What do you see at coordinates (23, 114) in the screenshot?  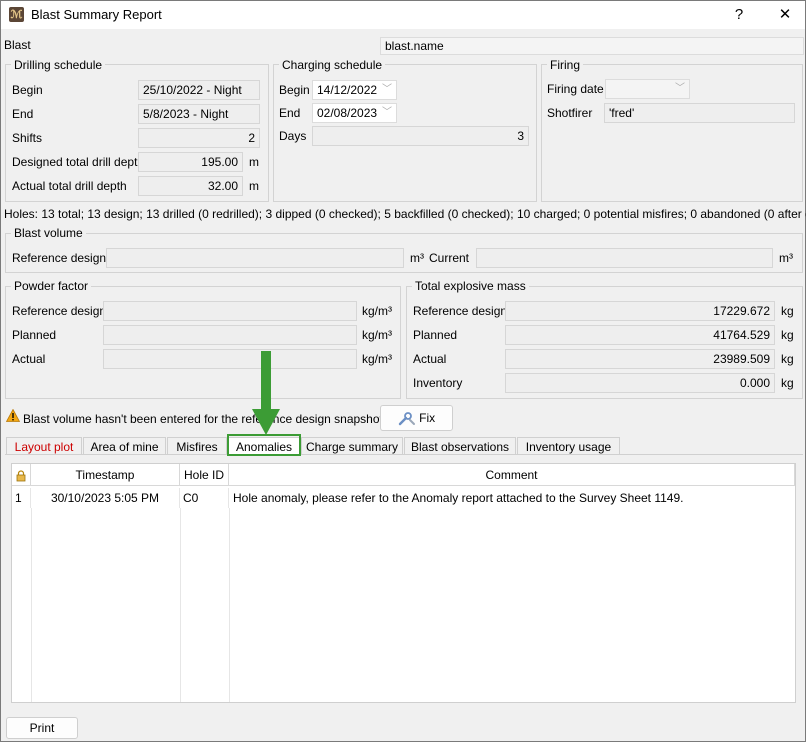 I see `drill-end-label: End` at bounding box center [23, 114].